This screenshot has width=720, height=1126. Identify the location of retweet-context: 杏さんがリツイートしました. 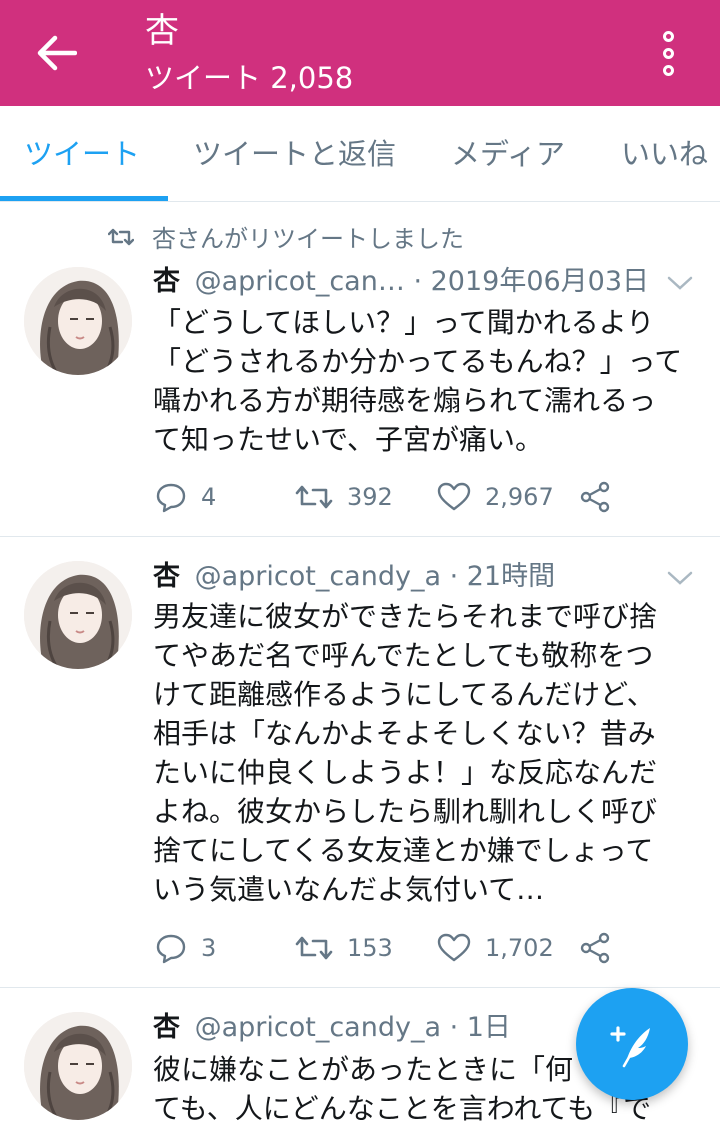
(286, 236).